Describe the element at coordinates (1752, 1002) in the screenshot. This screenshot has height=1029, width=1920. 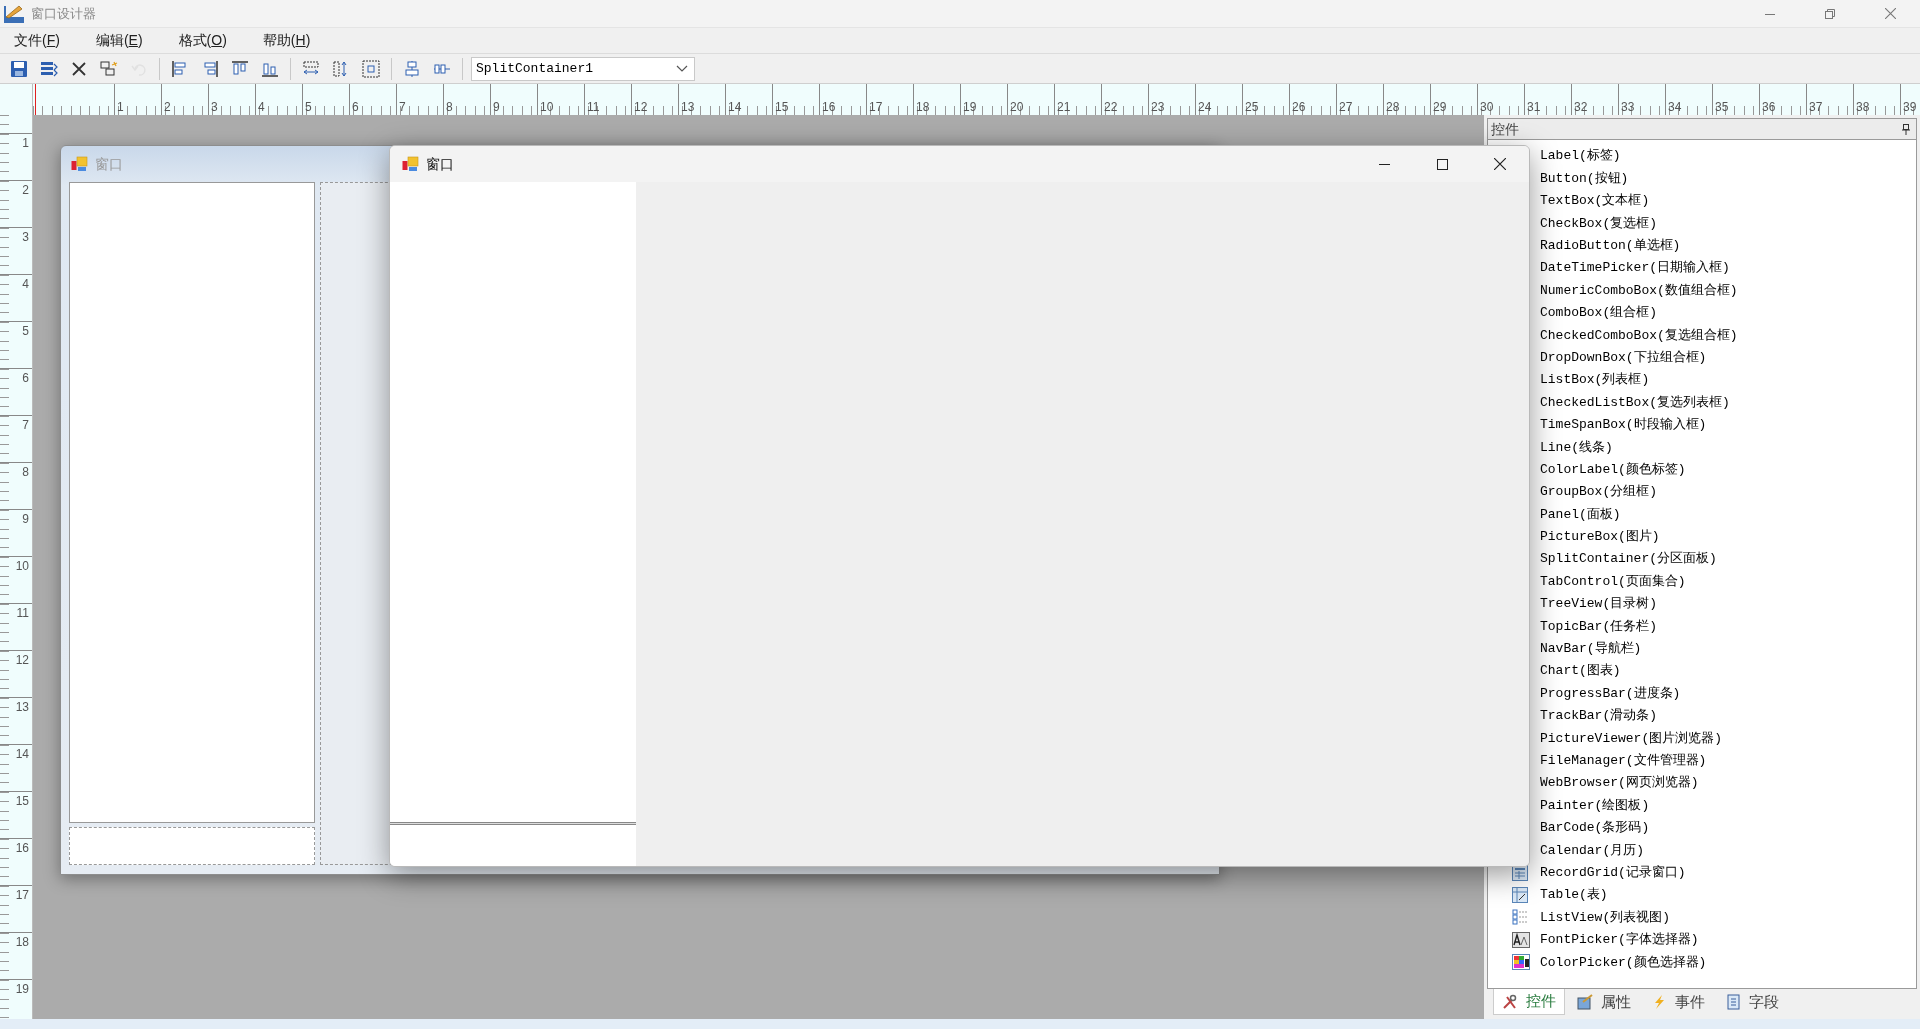
I see `panel-tab: 字段` at that location.